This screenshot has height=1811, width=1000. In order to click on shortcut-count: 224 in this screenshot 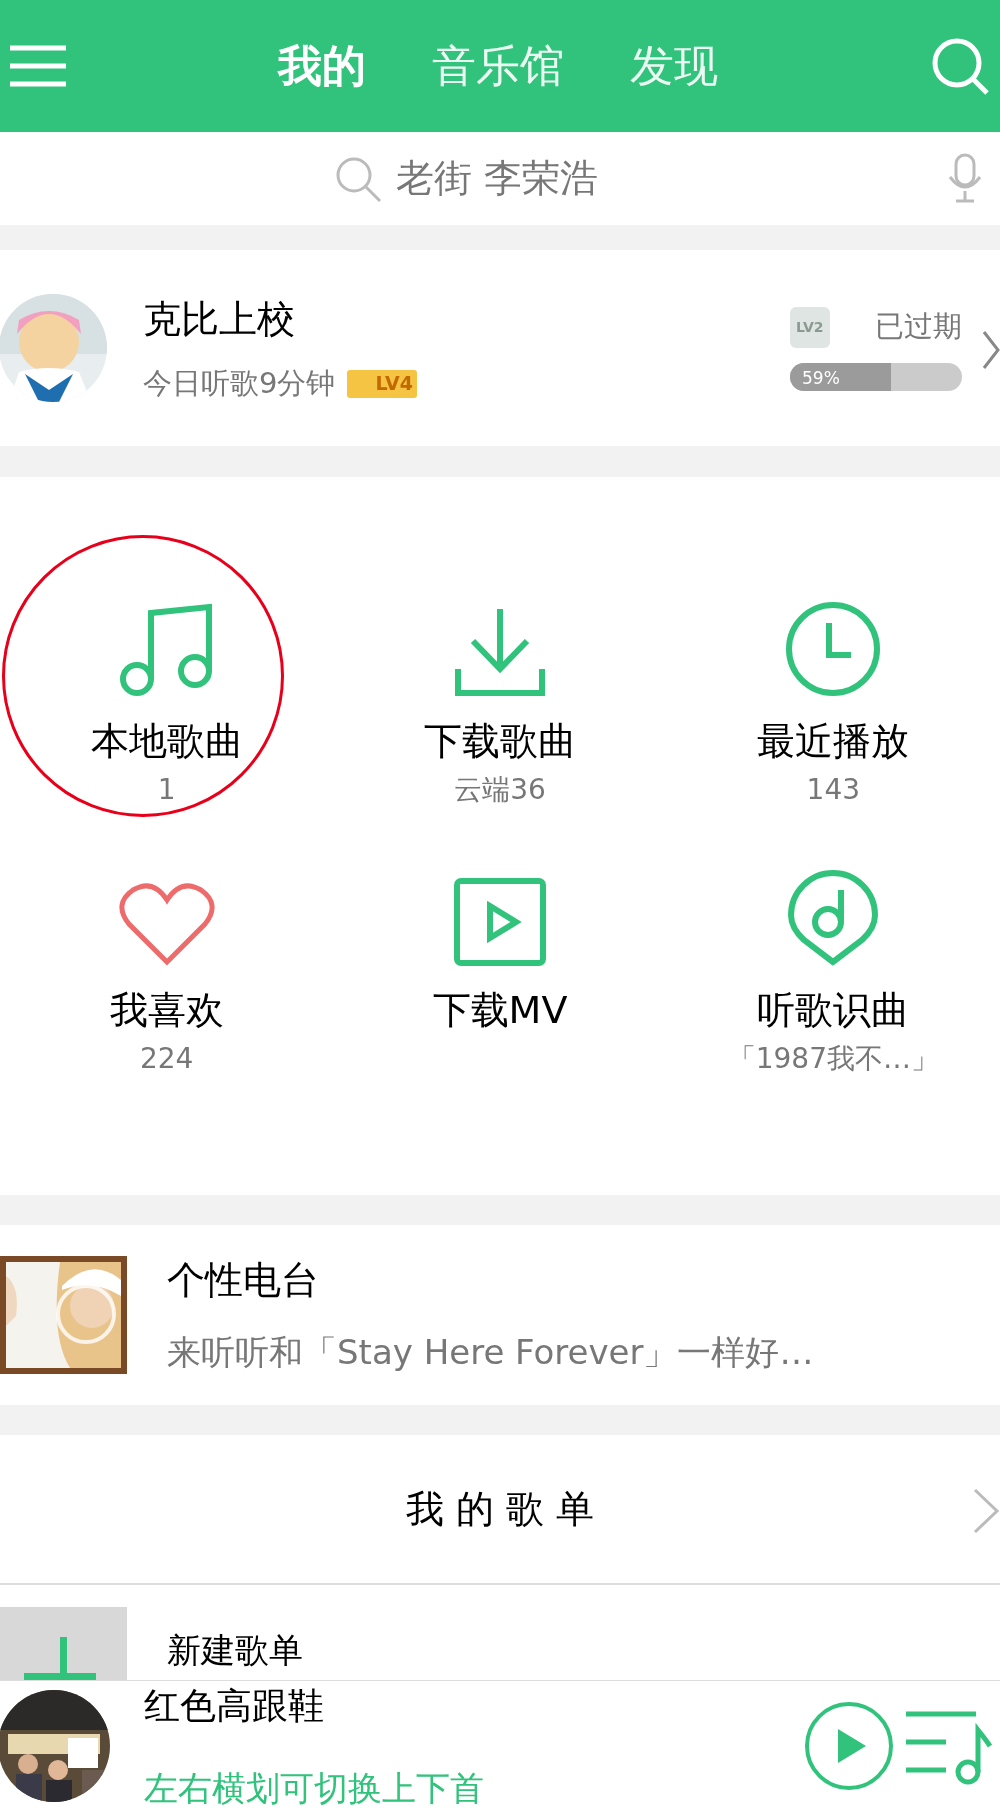, I will do `click(166, 1059)`.